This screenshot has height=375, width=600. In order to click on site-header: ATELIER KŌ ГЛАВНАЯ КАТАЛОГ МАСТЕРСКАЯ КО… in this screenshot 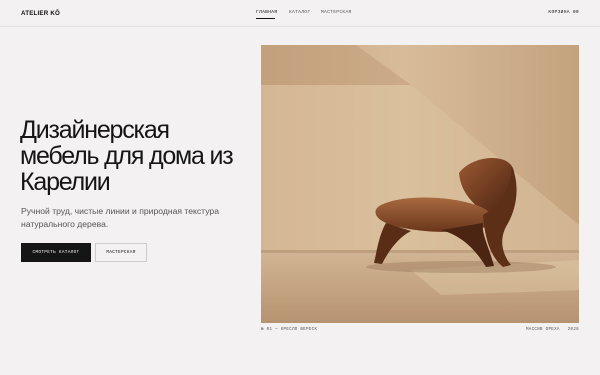, I will do `click(300, 13)`.